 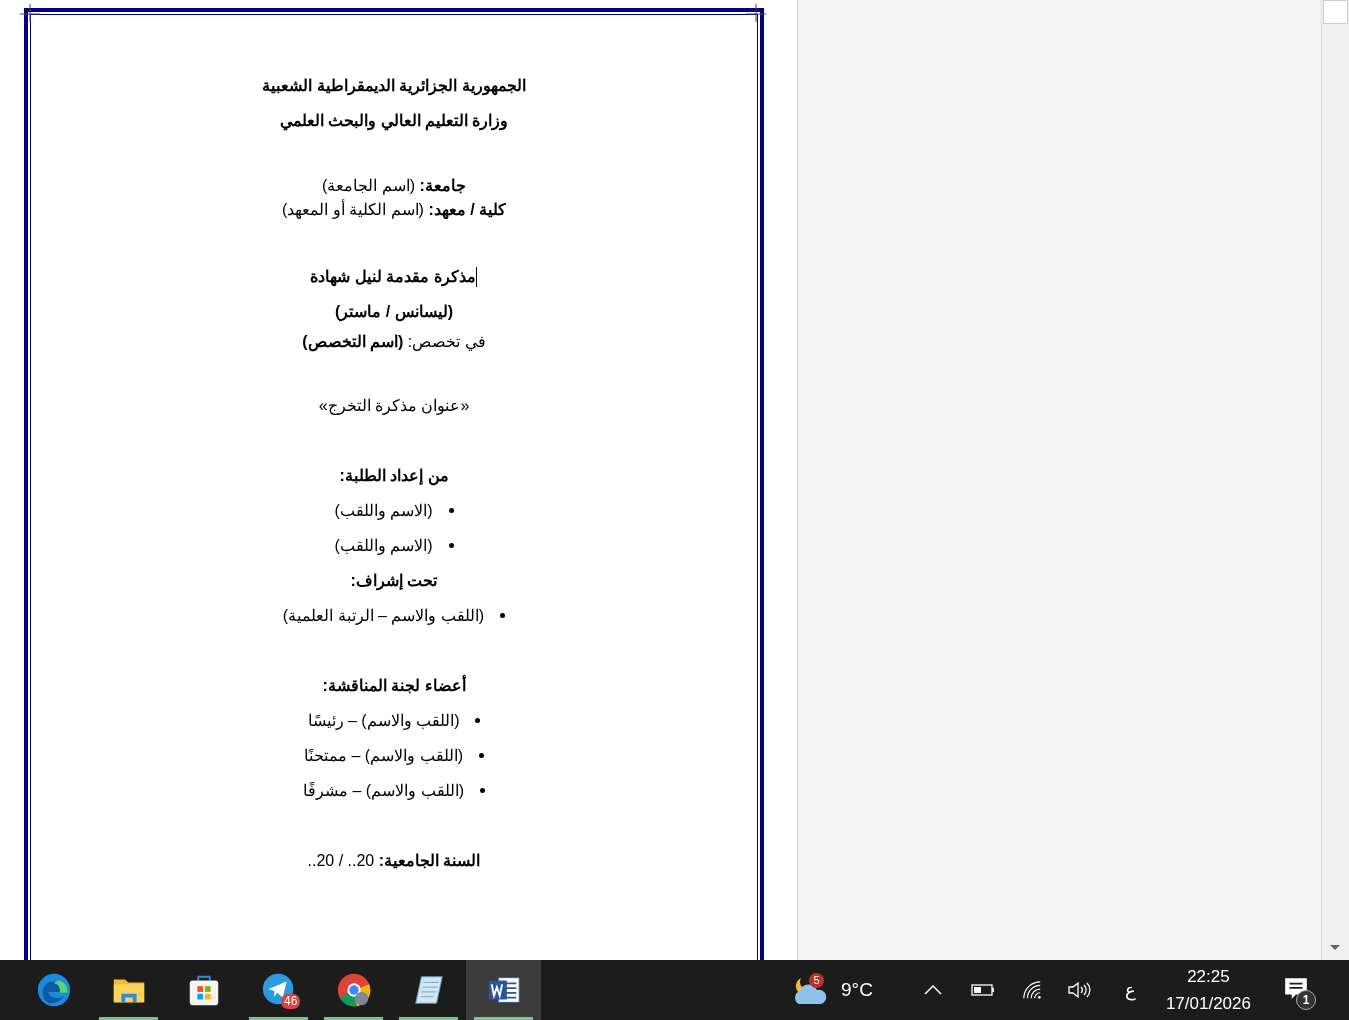 What do you see at coordinates (394, 209) in the screenshot?
I see `document-text: كلية / معهد: (اسم الكلية أو المعهد)` at bounding box center [394, 209].